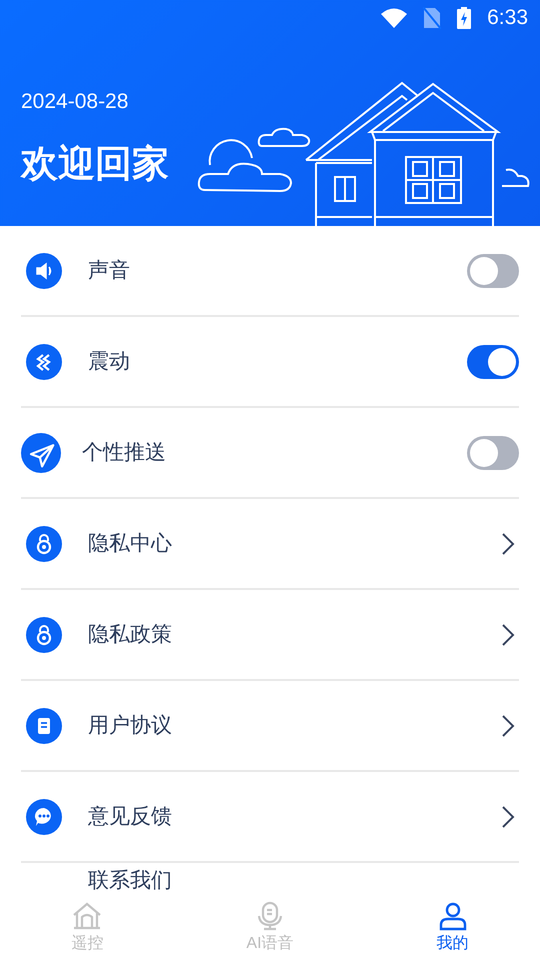 The height and width of the screenshot is (960, 540). Describe the element at coordinates (270, 926) in the screenshot. I see `nav-tab: AI语音` at that location.